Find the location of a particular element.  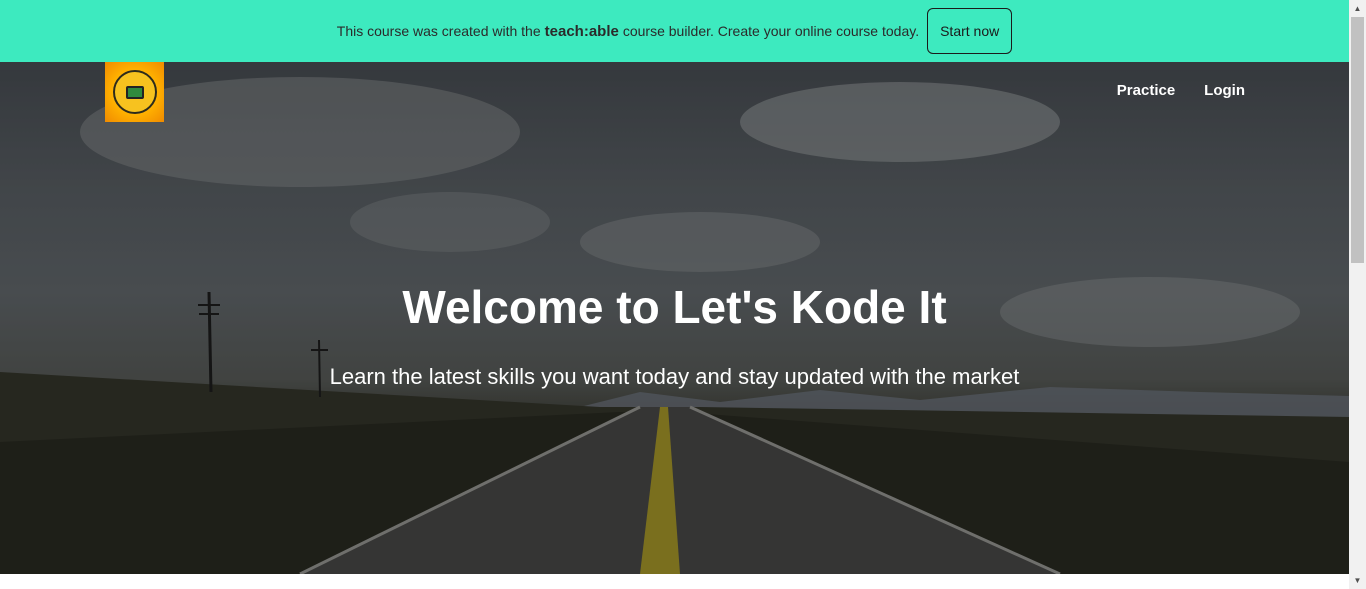

start-now-button: Start now is located at coordinates (970, 31).